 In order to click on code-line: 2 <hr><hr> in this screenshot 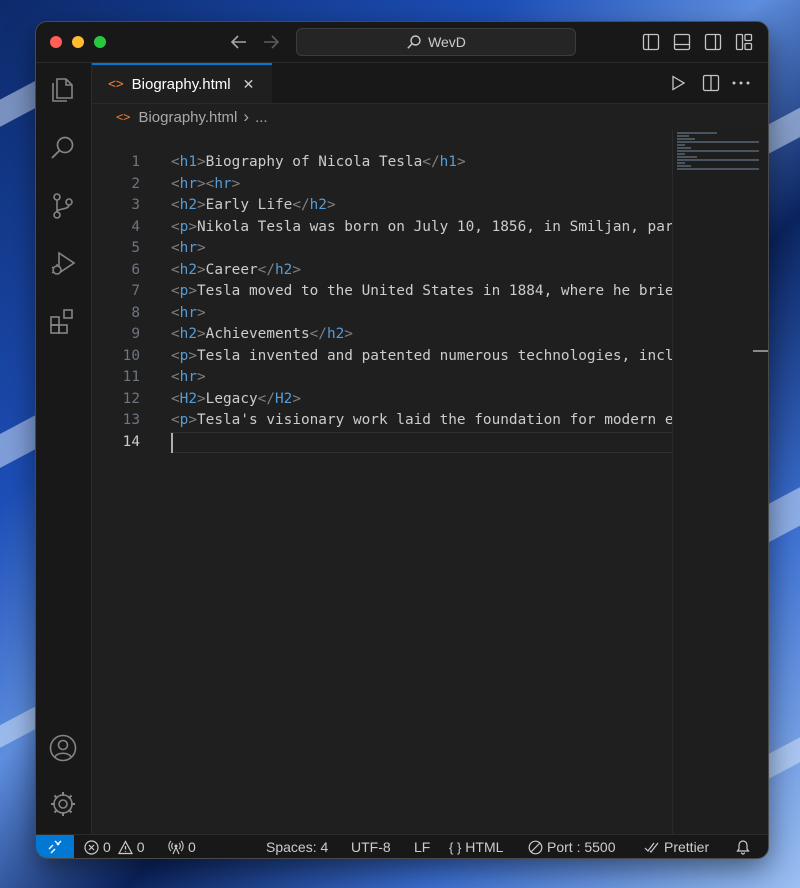, I will do `click(382, 185)`.